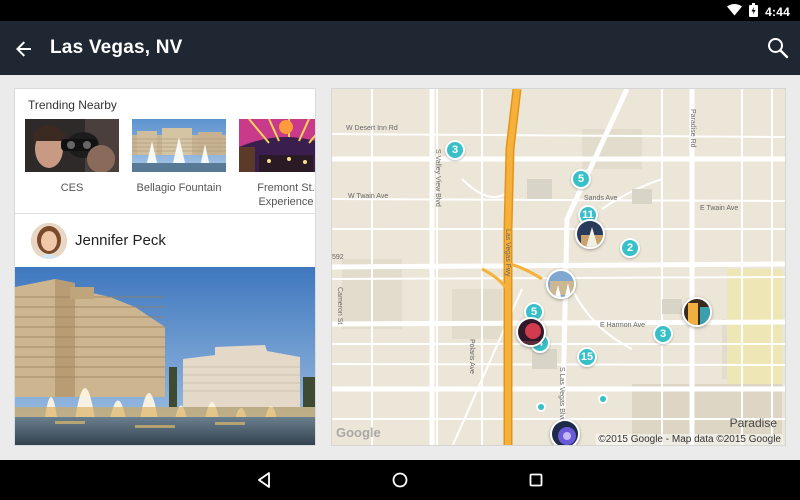 This screenshot has width=800, height=500. What do you see at coordinates (165, 356) in the screenshot?
I see `post-photo` at bounding box center [165, 356].